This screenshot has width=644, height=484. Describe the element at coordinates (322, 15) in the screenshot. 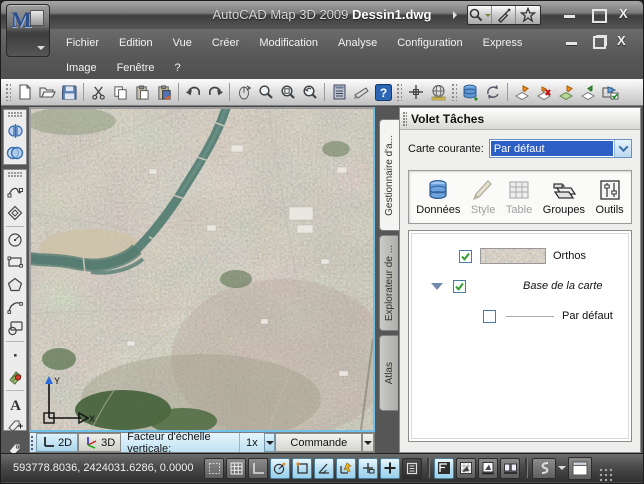

I see `title-bar: AutoCAD Map 3D 2009 Dessin1.dwg X` at that location.